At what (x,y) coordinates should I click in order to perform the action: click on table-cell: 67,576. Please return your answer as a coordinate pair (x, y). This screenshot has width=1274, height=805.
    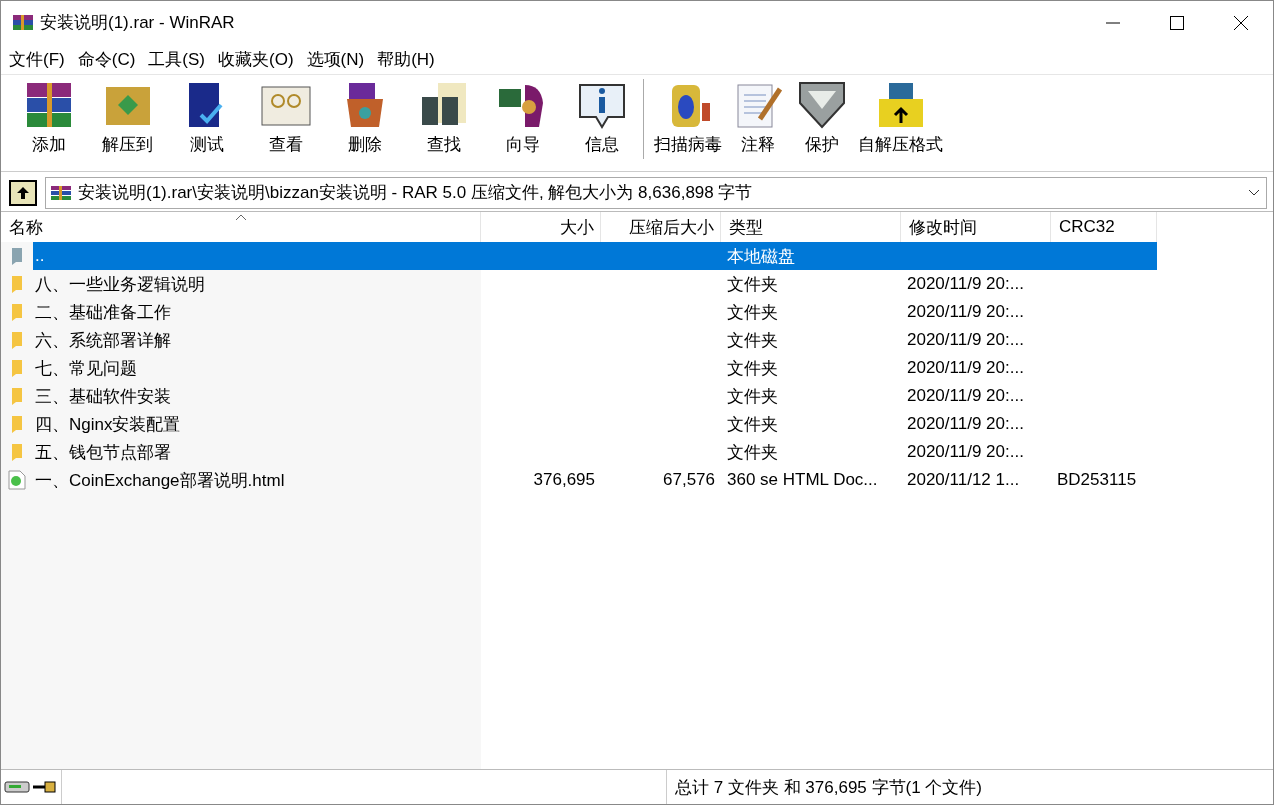
    Looking at the image, I should click on (689, 480).